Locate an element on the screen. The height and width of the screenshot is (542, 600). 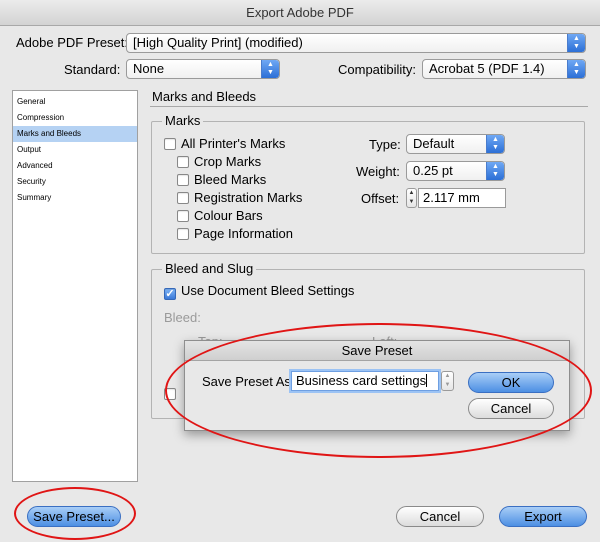
preset-label: Adobe PDF Preset: is located at coordinates (72, 42).